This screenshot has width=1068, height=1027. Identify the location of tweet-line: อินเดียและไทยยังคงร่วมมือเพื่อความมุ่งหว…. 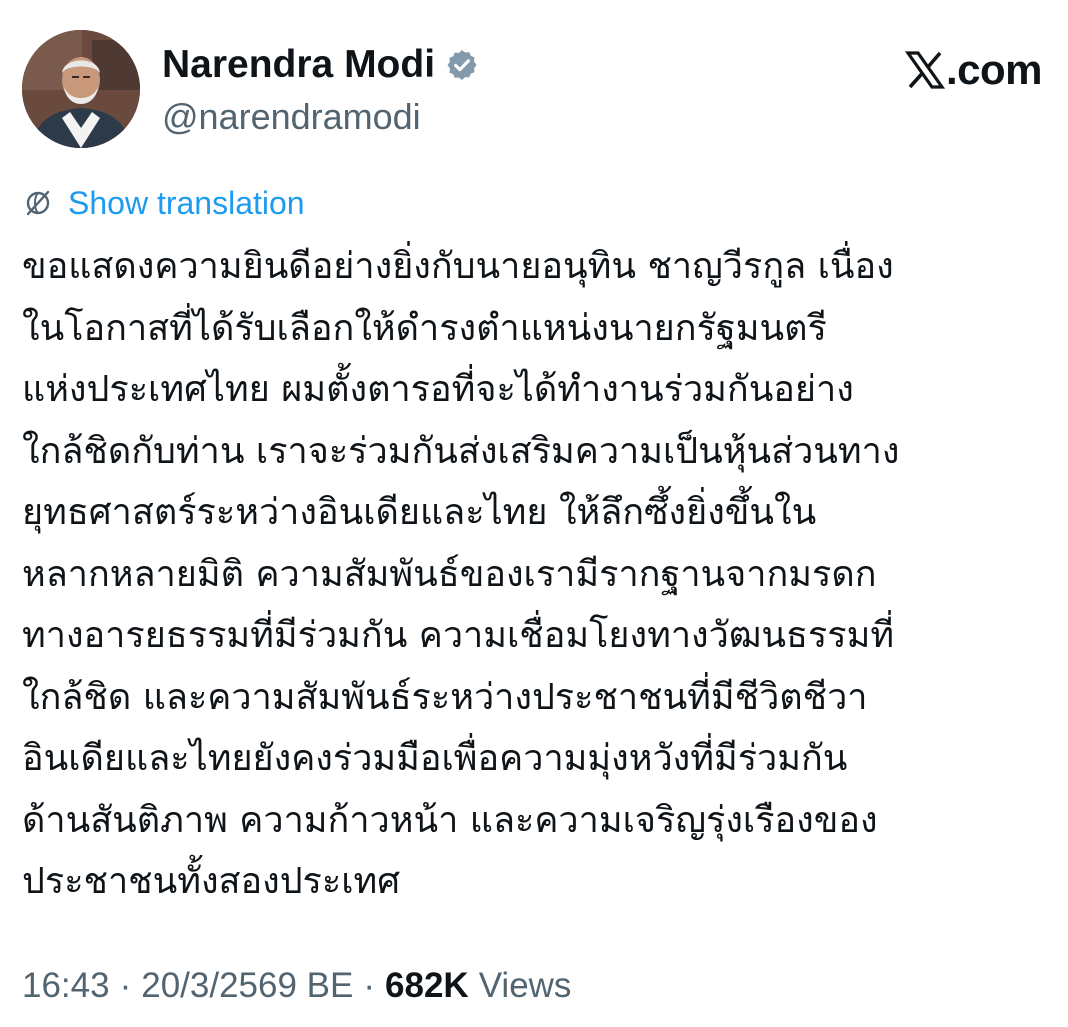
(435, 758).